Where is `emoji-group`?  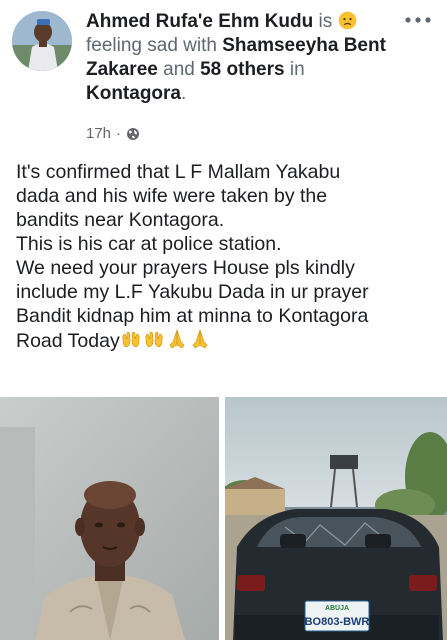 emoji-group is located at coordinates (165, 339).